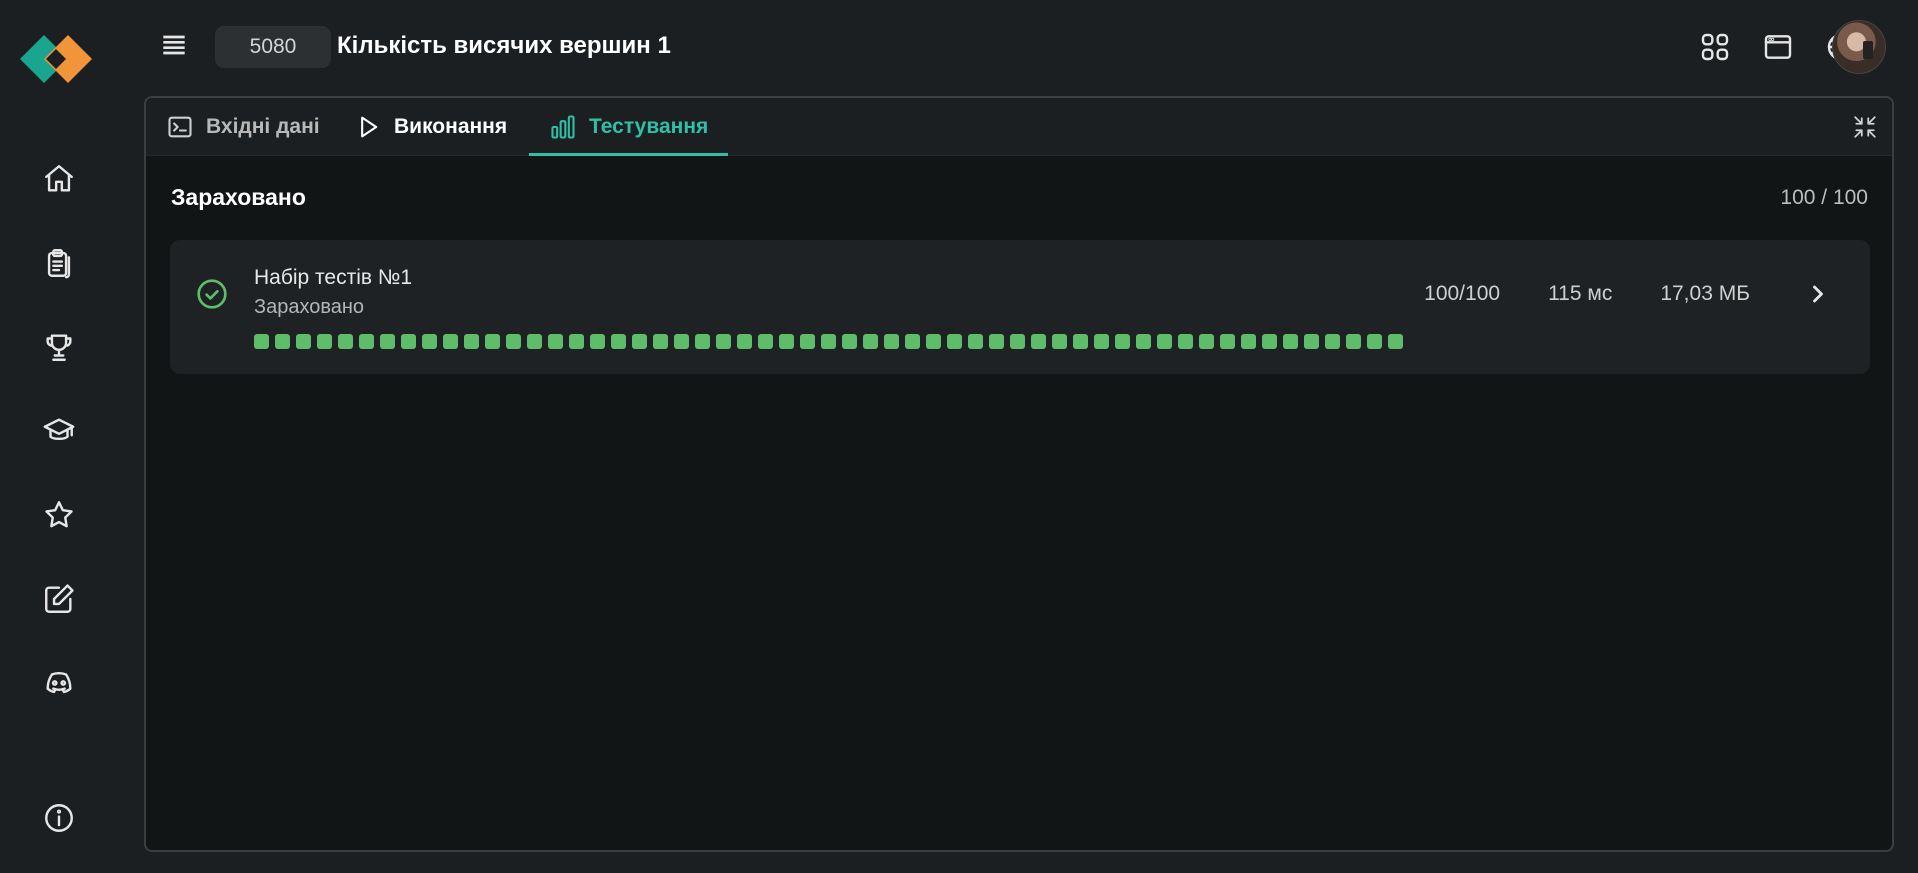 Image resolution: width=1918 pixels, height=873 pixels. What do you see at coordinates (59, 263) in the screenshot?
I see `sidebar-item-problems` at bounding box center [59, 263].